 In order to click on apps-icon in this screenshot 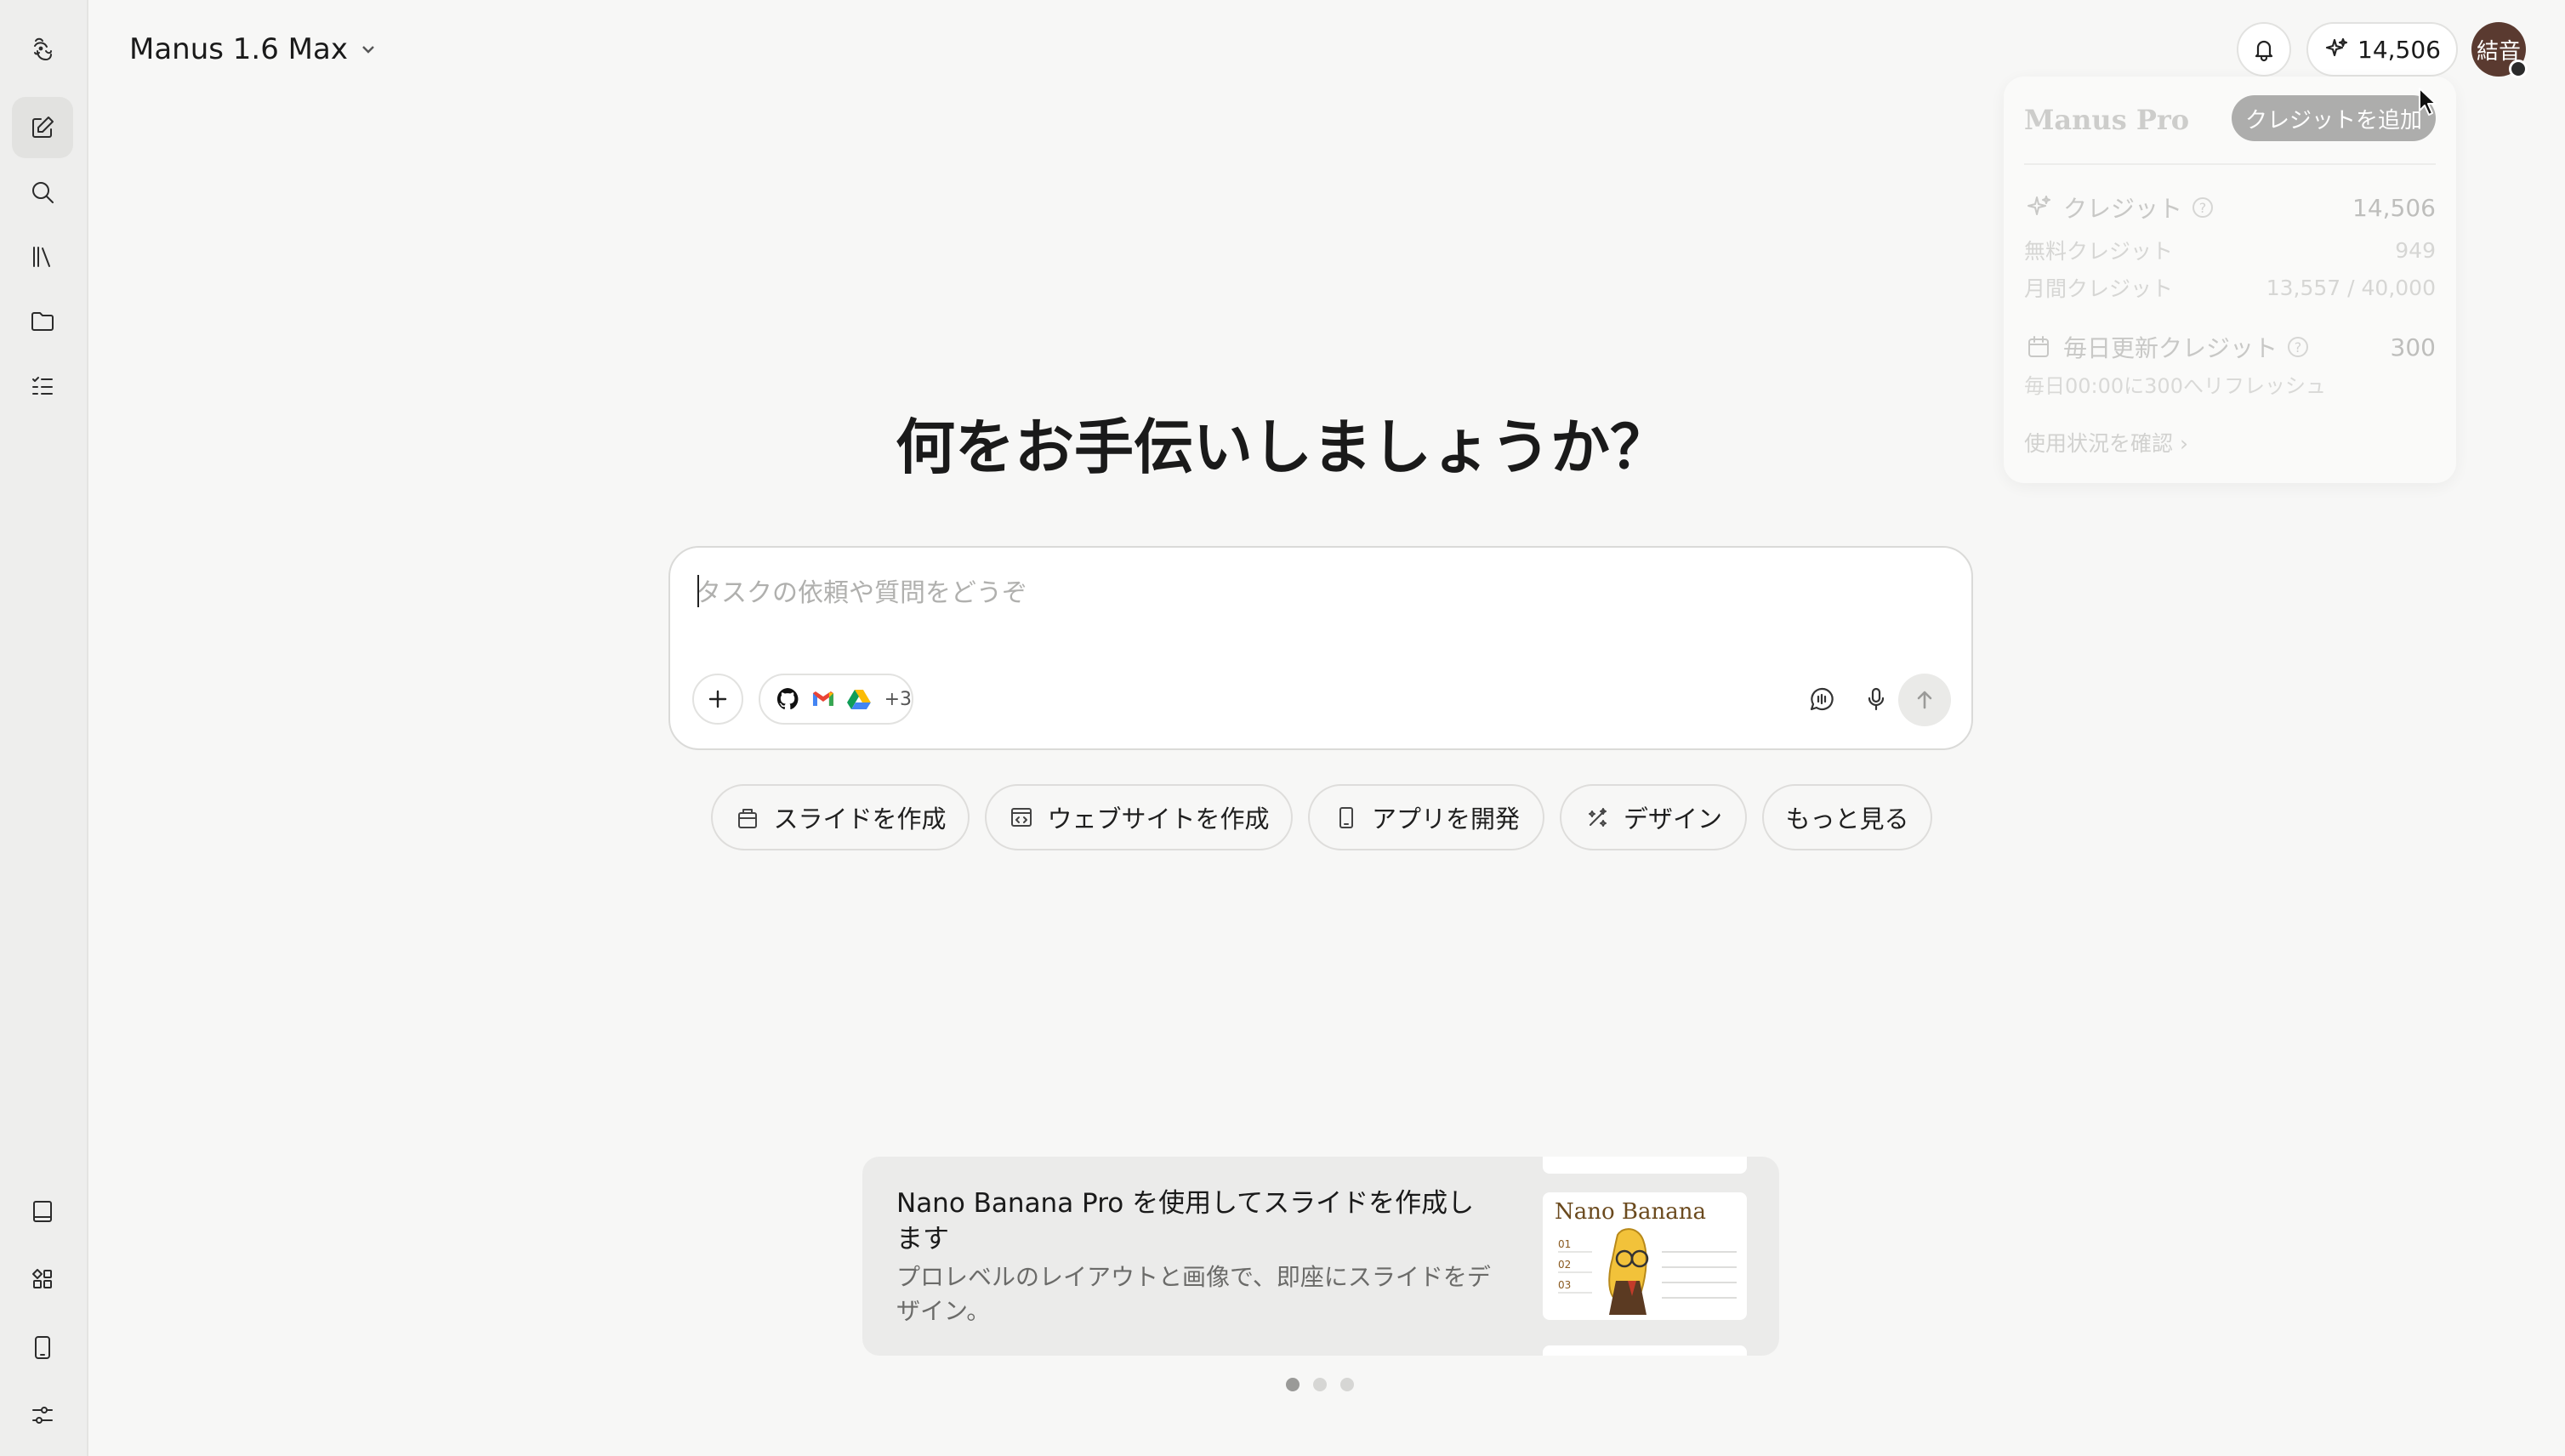, I will do `click(42, 1278)`.